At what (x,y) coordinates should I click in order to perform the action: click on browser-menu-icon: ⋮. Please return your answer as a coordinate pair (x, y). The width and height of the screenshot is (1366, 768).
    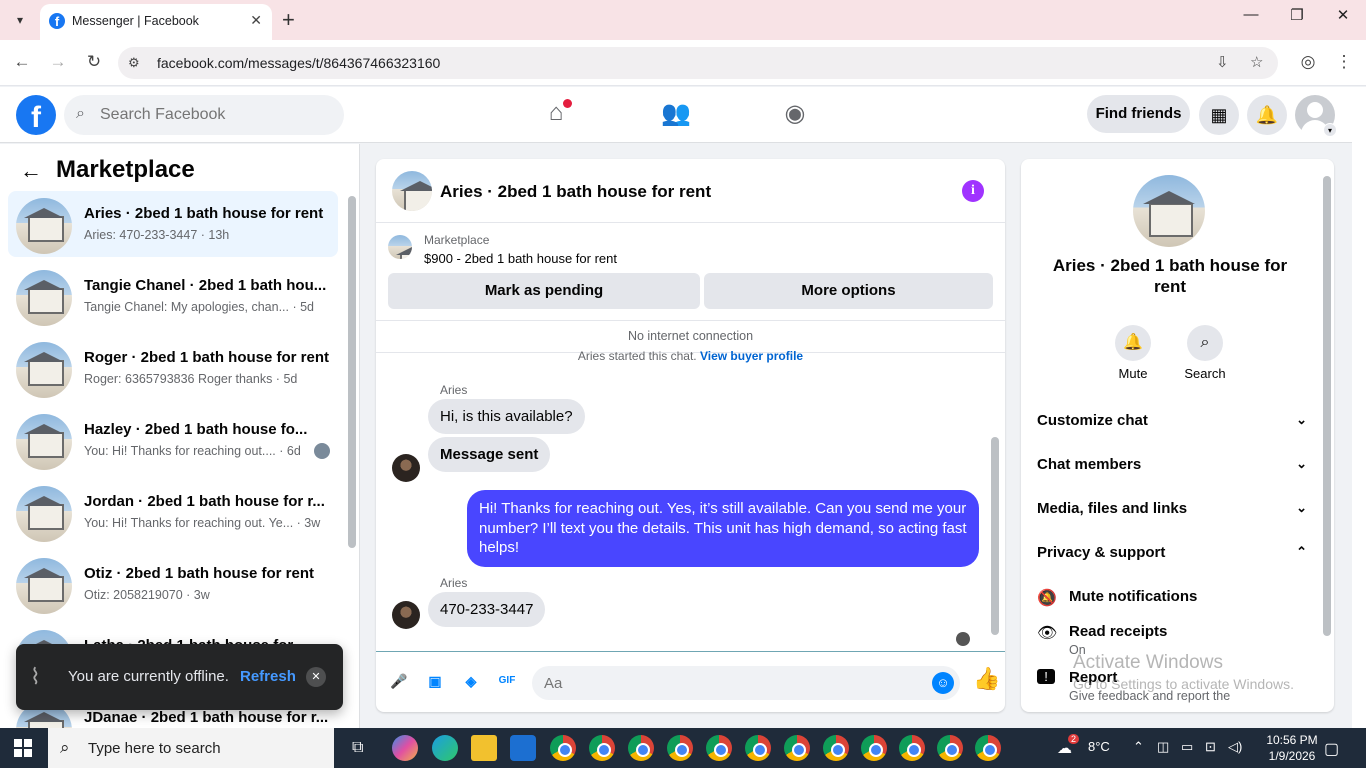
    Looking at the image, I should click on (1344, 62).